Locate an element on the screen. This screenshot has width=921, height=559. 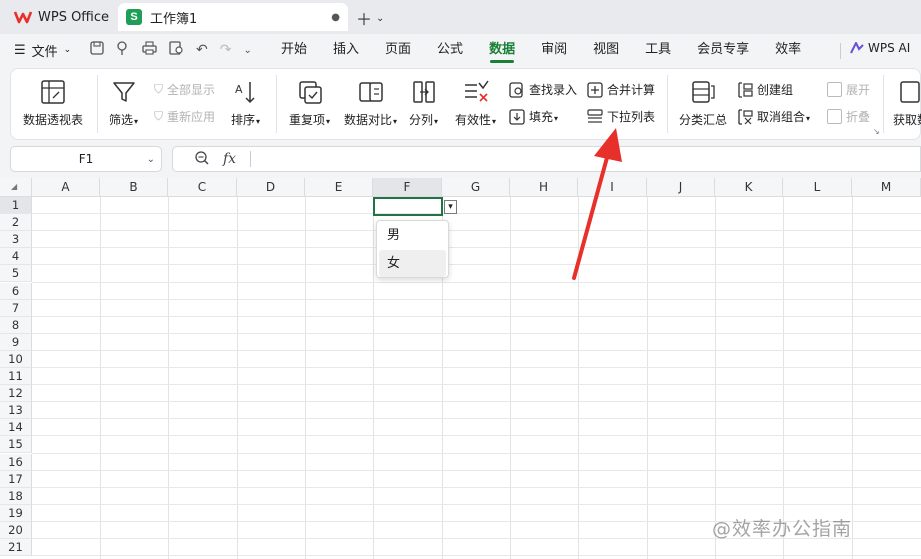
row-header-12: 12 is located at coordinates (16, 394).